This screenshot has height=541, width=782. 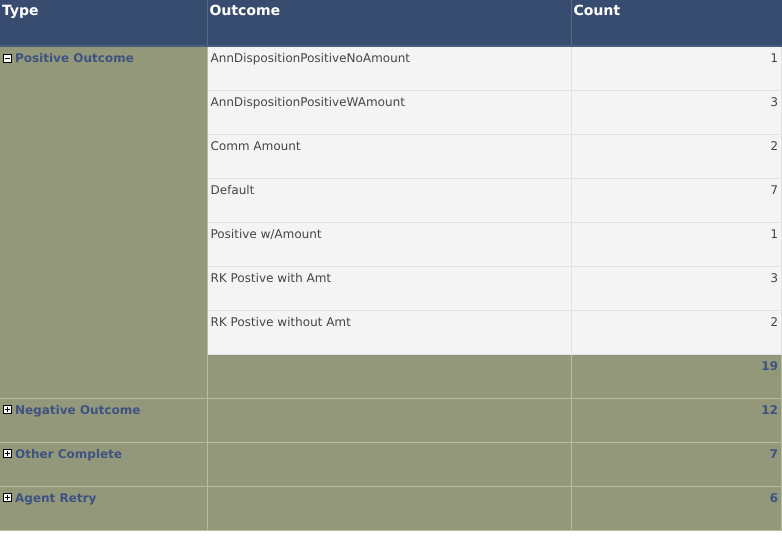 What do you see at coordinates (103, 23) in the screenshot?
I see `column-header: Type` at bounding box center [103, 23].